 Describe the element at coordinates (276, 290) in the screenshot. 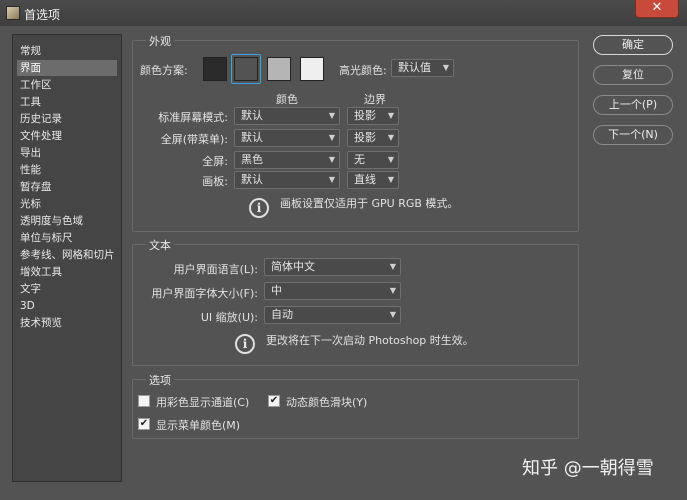

I see `ui-font-size-value: 中` at that location.